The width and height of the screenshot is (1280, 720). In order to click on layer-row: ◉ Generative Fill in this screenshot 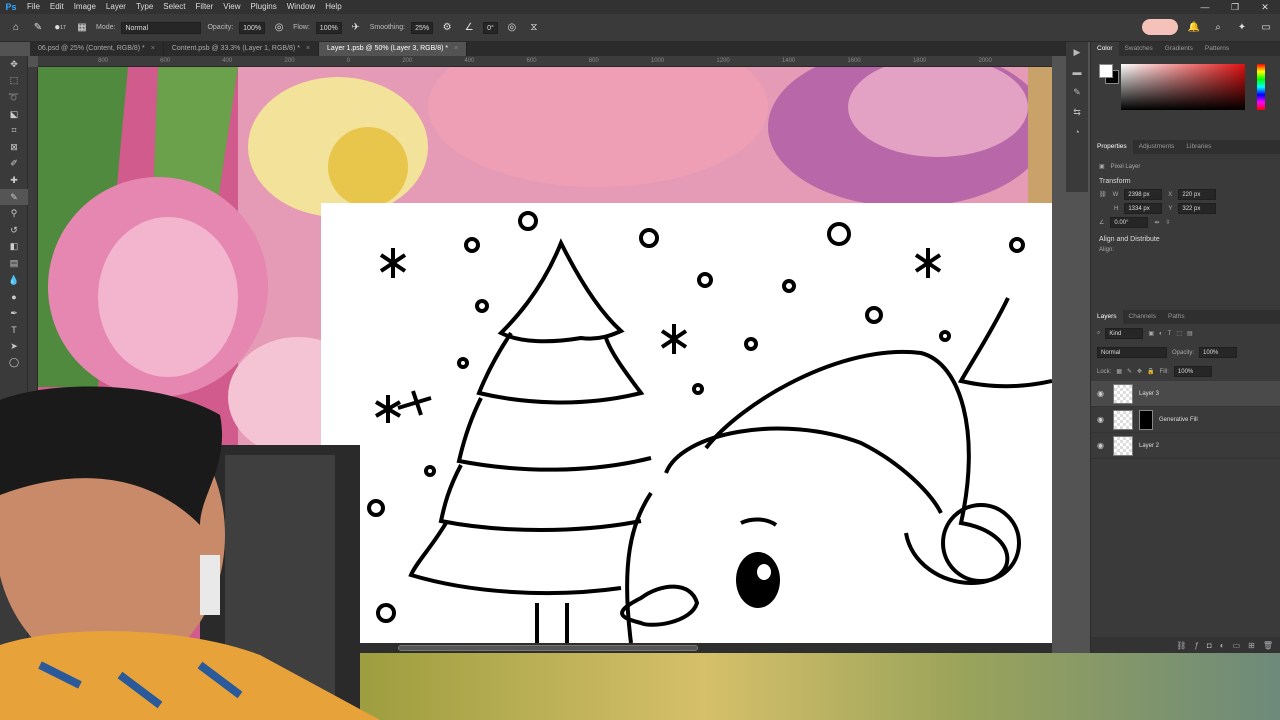, I will do `click(1185, 420)`.